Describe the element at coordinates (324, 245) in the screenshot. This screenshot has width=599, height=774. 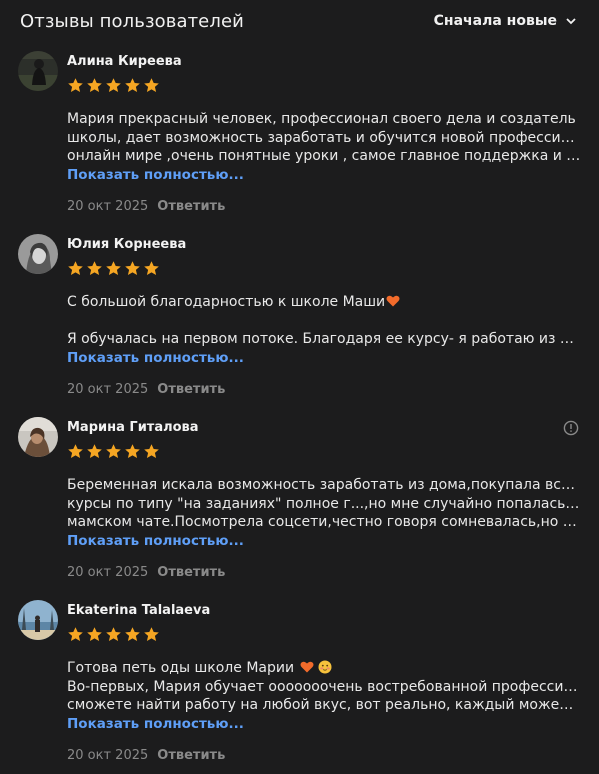
I see `review-author: Юлия Корнеева` at that location.